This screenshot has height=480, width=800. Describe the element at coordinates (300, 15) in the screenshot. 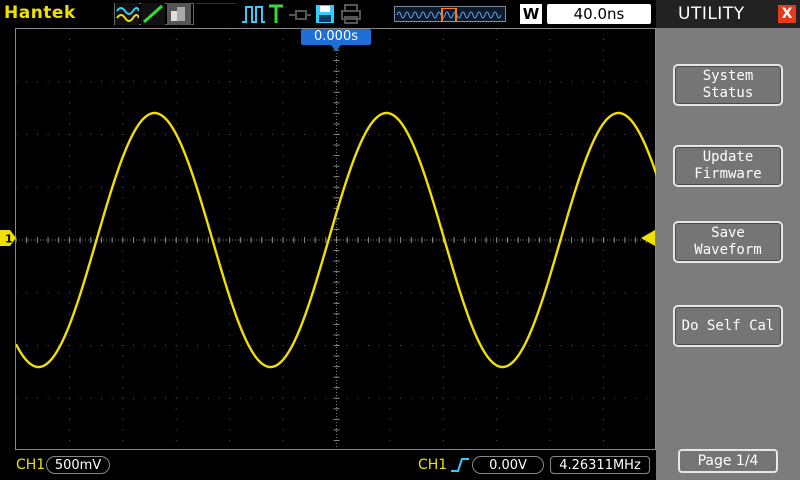

I see `probe-icon` at that location.